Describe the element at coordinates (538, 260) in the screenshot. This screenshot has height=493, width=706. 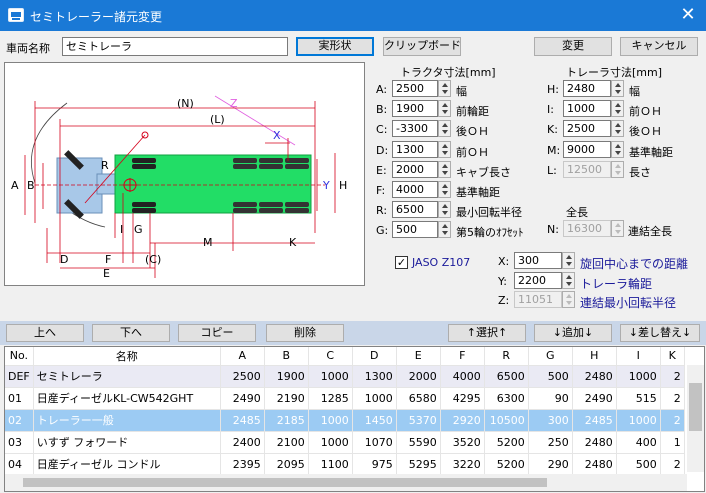
I see `jaso-x-input: 300` at that location.